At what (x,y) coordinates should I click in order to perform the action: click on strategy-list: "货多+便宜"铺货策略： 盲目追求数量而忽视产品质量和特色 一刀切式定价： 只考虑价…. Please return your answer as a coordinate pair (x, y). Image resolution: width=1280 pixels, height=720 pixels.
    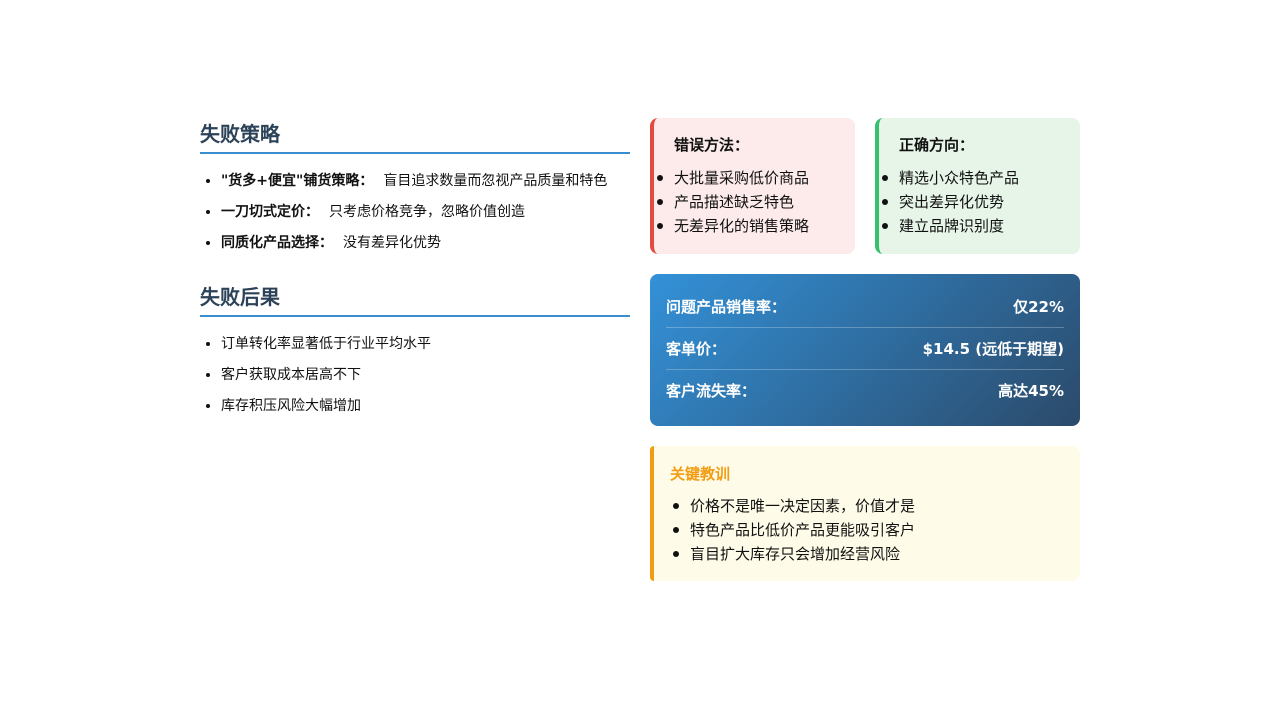
    Looking at the image, I should click on (415, 212).